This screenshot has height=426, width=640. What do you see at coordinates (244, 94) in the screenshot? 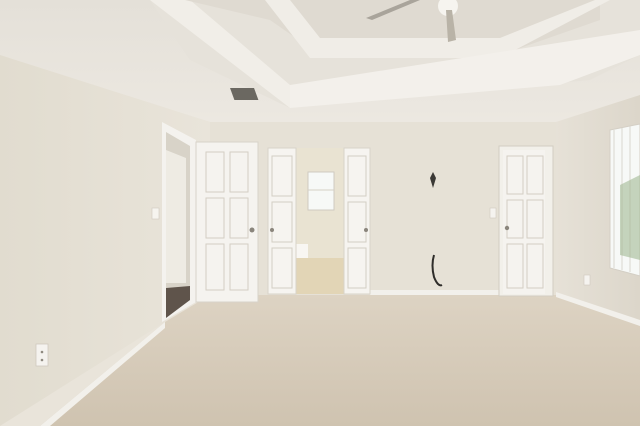
I see `ceiling-vent` at bounding box center [244, 94].